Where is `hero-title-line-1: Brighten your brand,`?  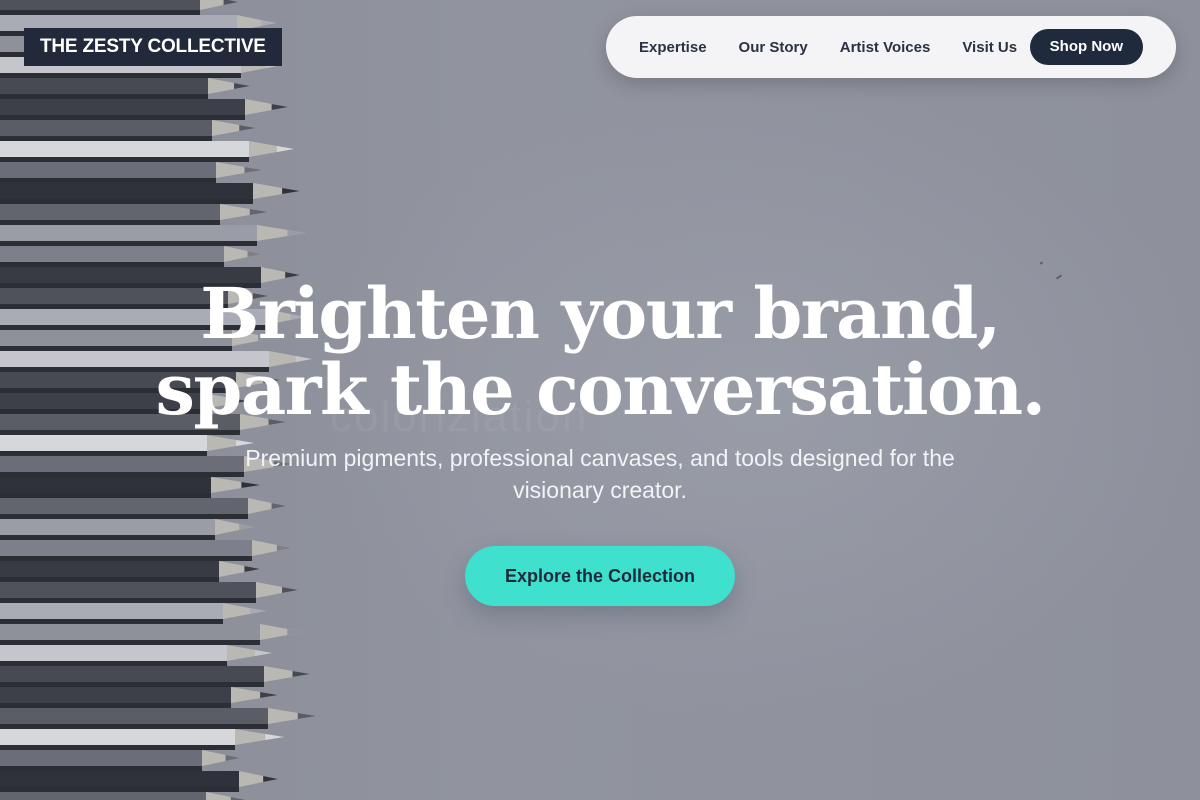
hero-title-line-1: Brighten your brand, is located at coordinates (600, 313).